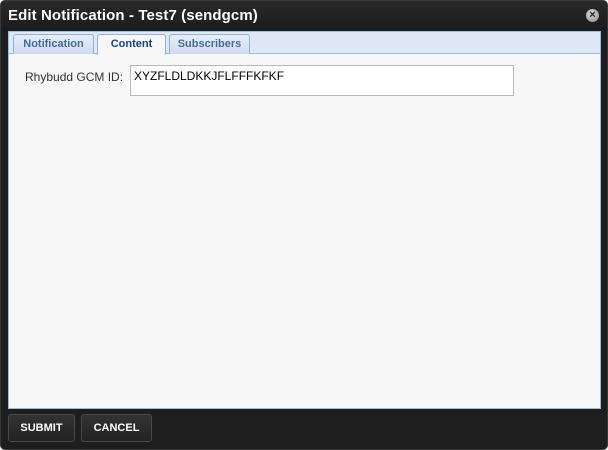 The height and width of the screenshot is (450, 608). Describe the element at coordinates (209, 44) in the screenshot. I see `tab-subscribers: Subscribers` at that location.